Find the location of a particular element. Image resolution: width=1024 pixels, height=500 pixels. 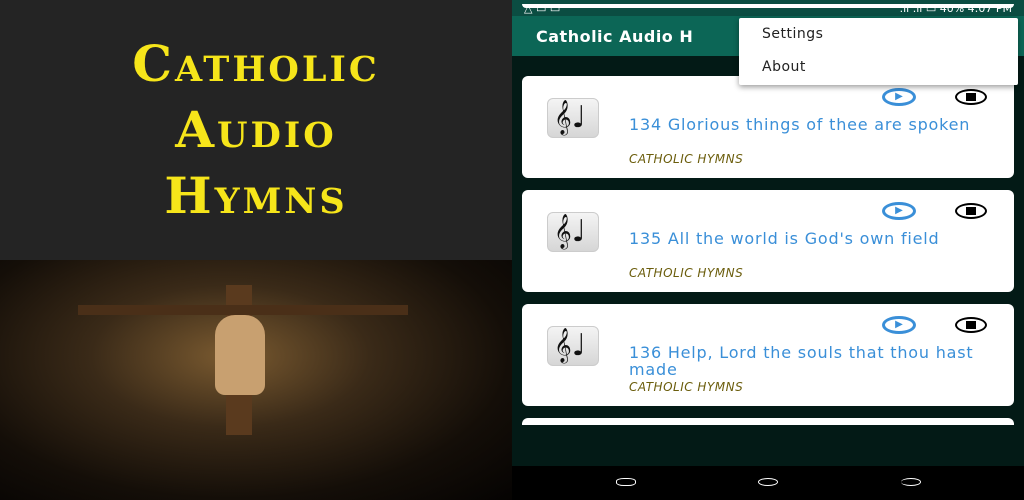

recents-button is located at coordinates (626, 482).